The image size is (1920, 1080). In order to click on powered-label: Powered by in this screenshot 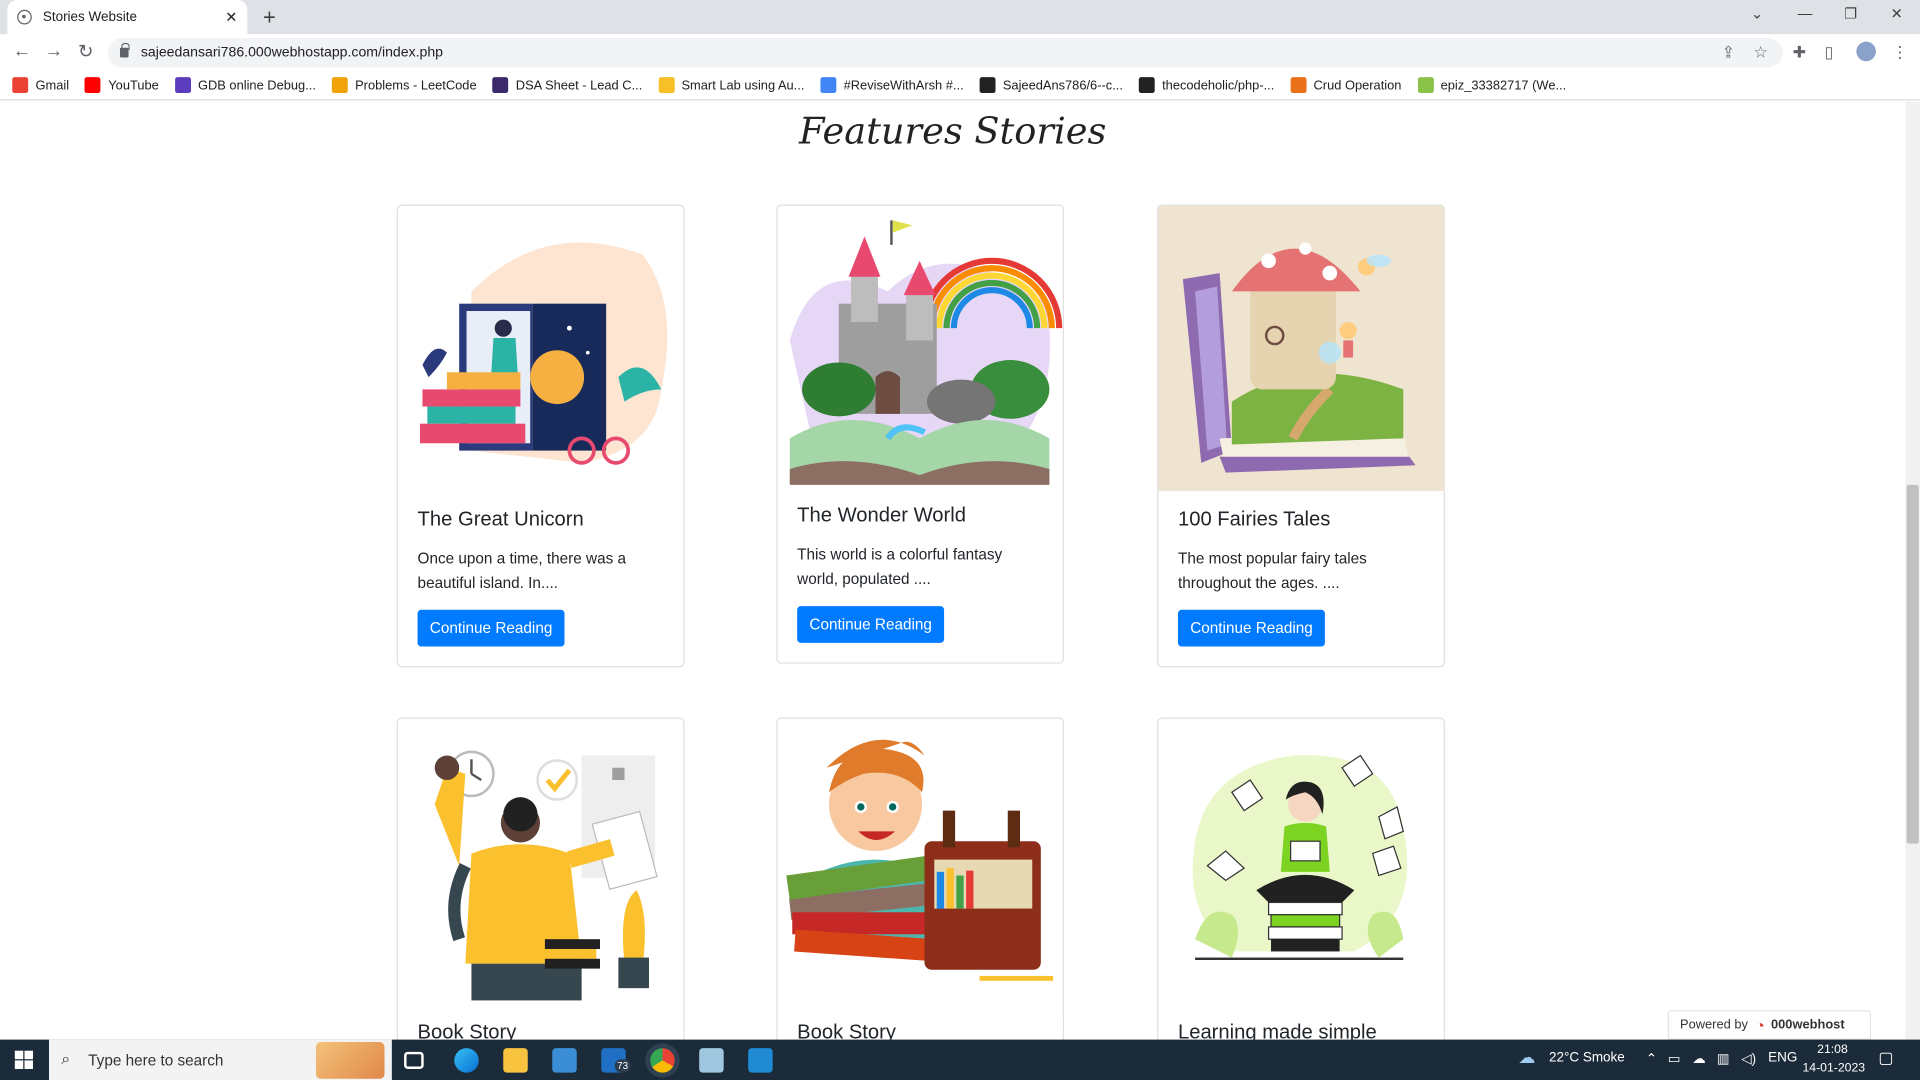, I will do `click(1714, 1025)`.